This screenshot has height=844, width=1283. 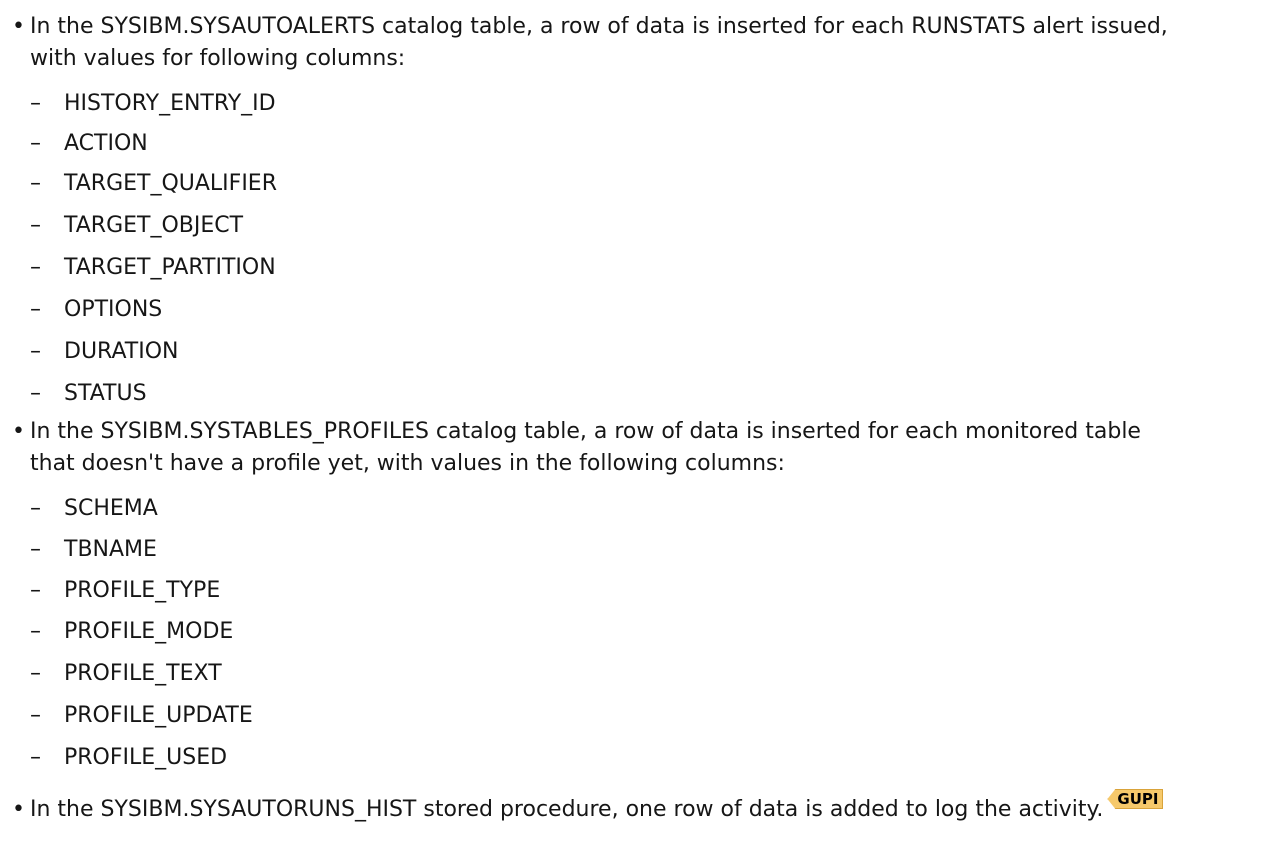 I want to click on list-item: – PROFILE_UPDATE, so click(x=141, y=715).